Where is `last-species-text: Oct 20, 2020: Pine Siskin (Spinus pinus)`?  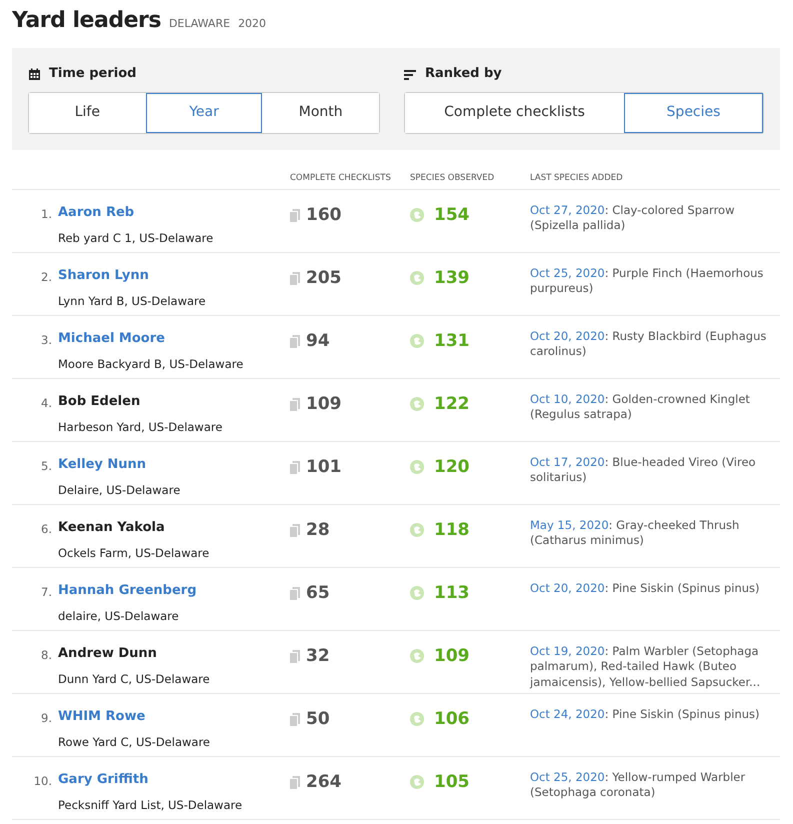
last-species-text: Oct 20, 2020: Pine Siskin (Spinus pinus) is located at coordinates (645, 588).